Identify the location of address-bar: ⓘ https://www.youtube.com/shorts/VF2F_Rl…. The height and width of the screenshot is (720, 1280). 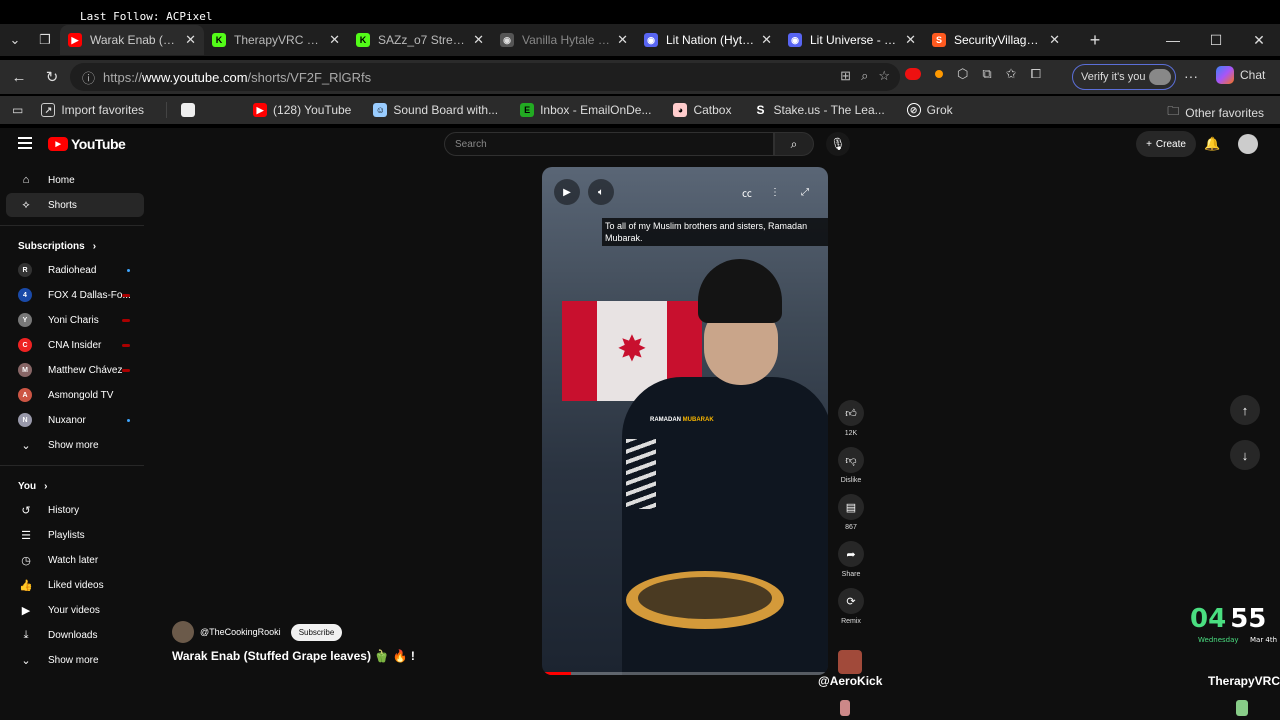
(485, 77).